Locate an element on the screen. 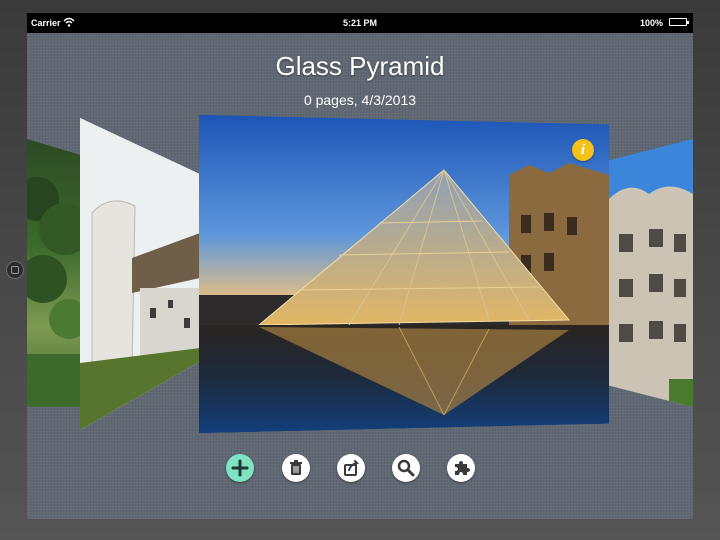 The image size is (720, 540). search-button is located at coordinates (406, 468).